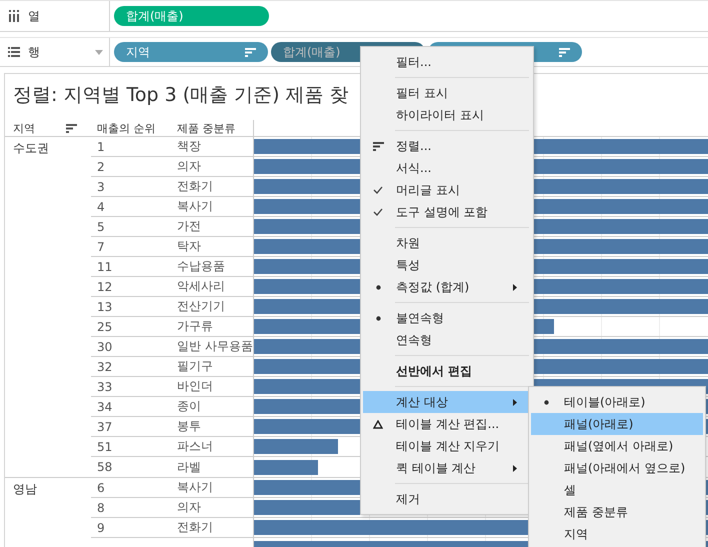 The width and height of the screenshot is (708, 547). What do you see at coordinates (101, 147) in the screenshot?
I see `table-cell: 1` at bounding box center [101, 147].